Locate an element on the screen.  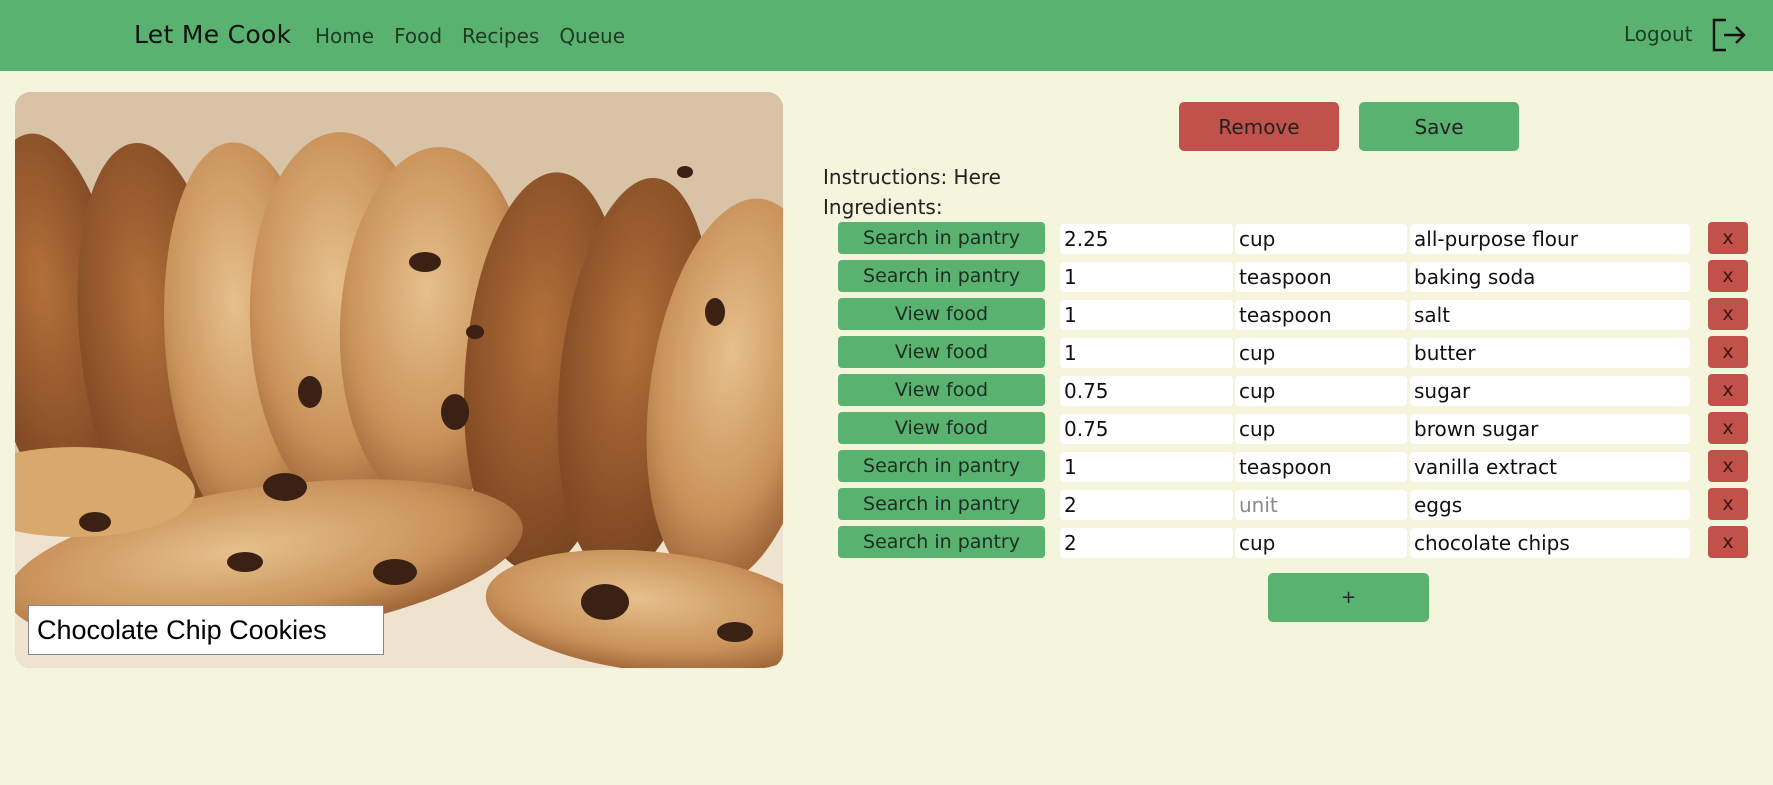
logout-icon is located at coordinates (1729, 35).